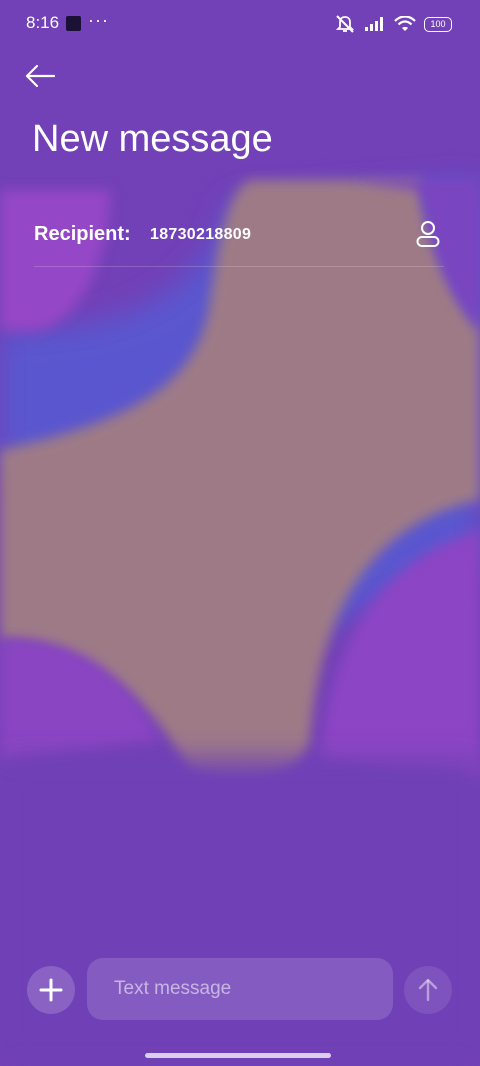  What do you see at coordinates (73, 23) in the screenshot?
I see `notification-square-icon` at bounding box center [73, 23].